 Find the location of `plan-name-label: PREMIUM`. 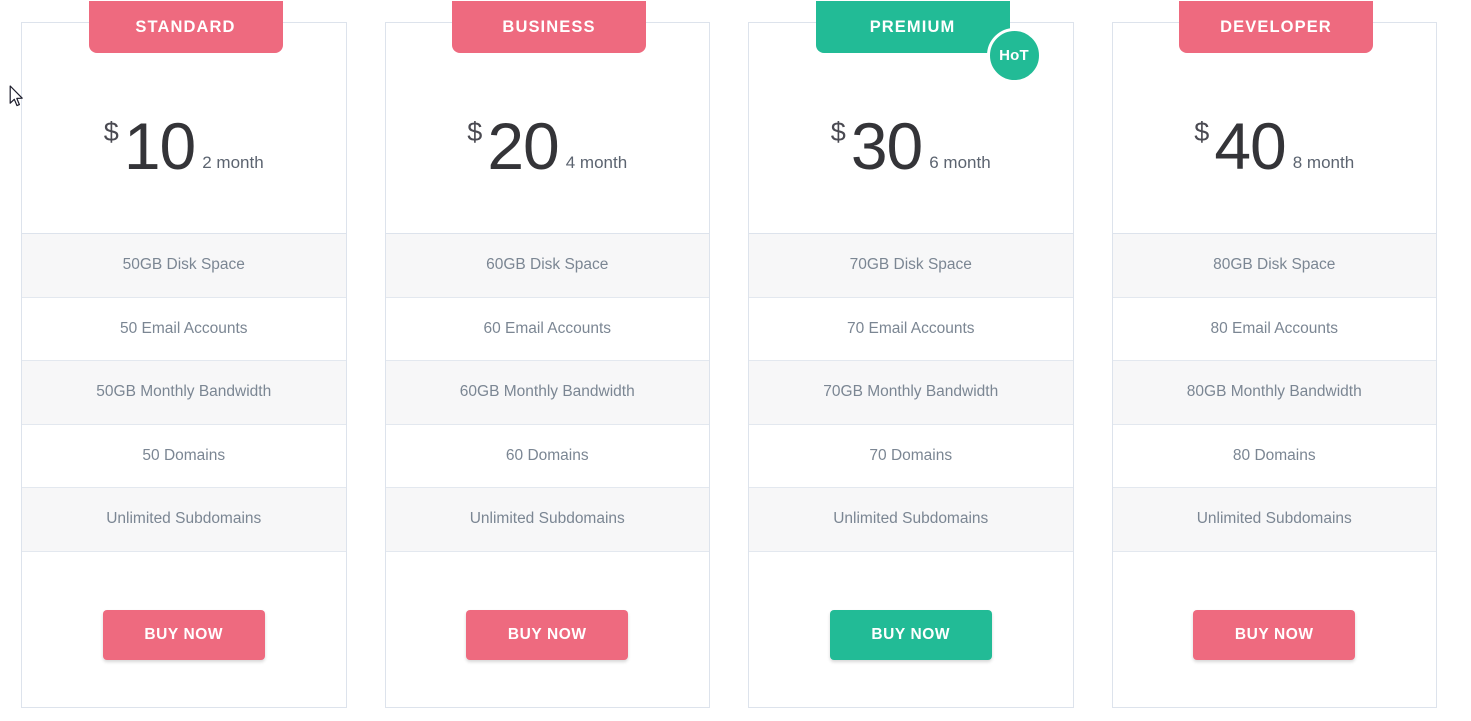

plan-name-label: PREMIUM is located at coordinates (912, 26).